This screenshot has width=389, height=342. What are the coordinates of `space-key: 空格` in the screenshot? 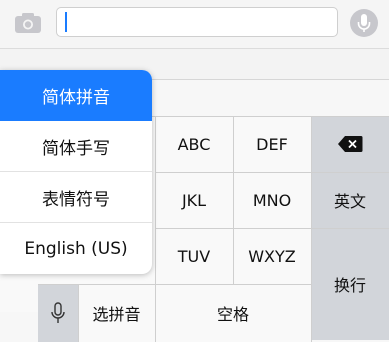 It's located at (233, 313).